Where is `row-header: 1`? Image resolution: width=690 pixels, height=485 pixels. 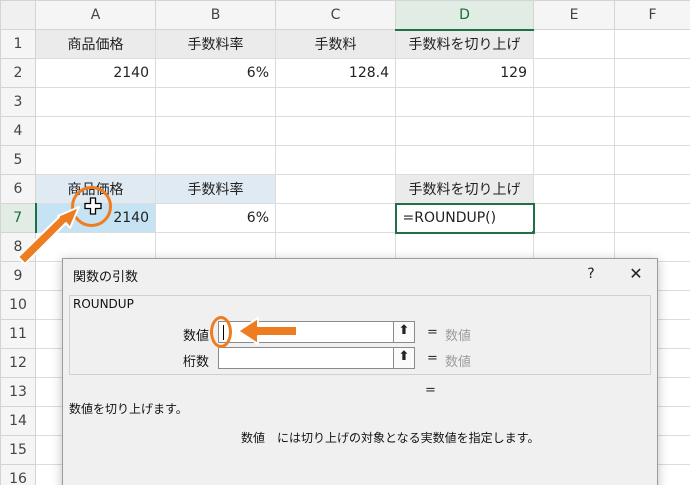
row-header: 1 is located at coordinates (18, 44).